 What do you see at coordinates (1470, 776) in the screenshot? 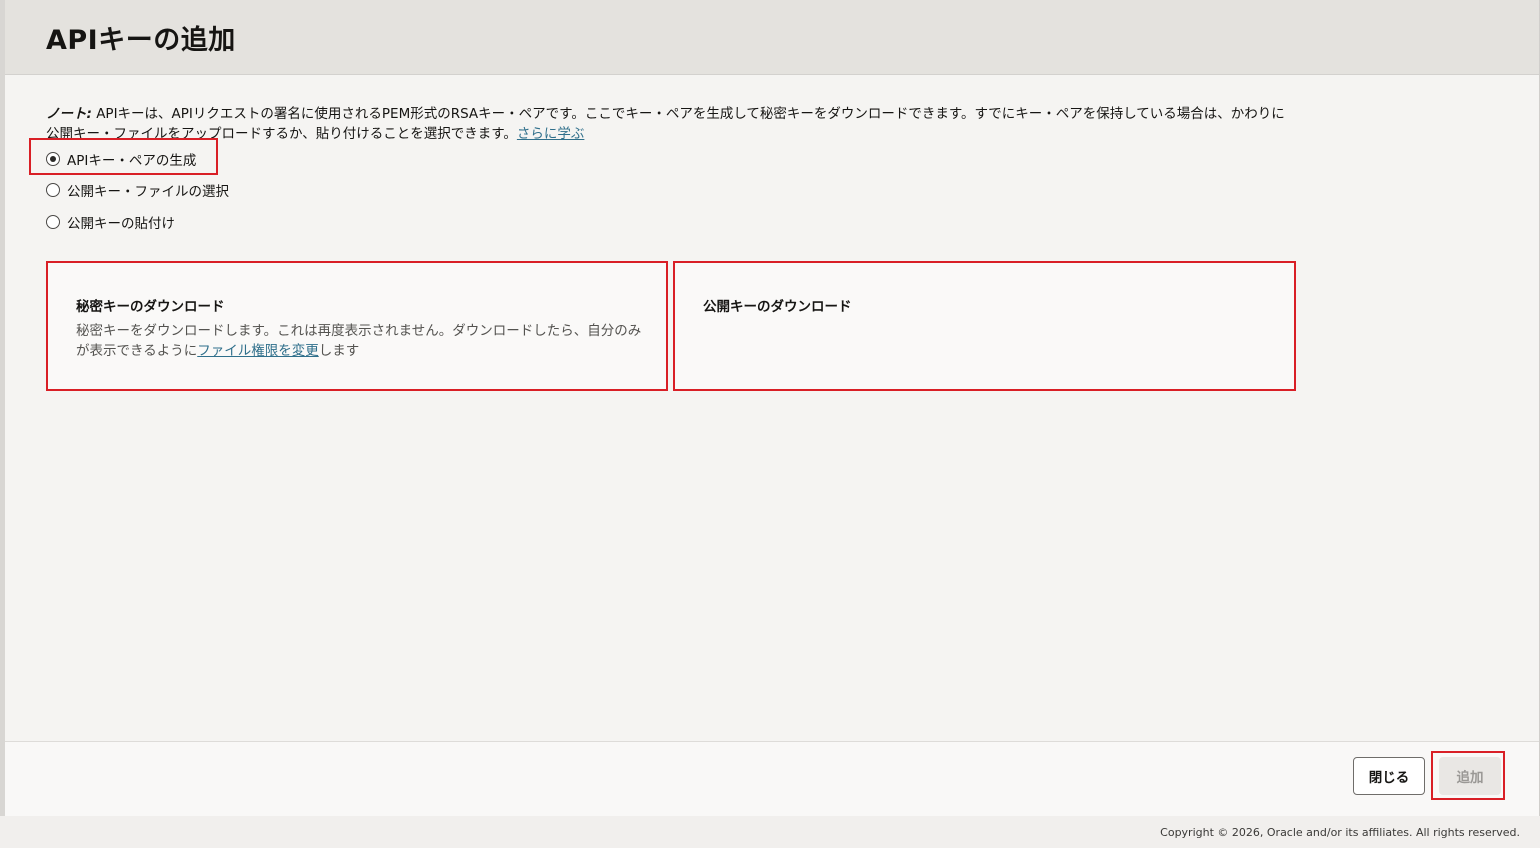
I see `add-button: 追加` at bounding box center [1470, 776].